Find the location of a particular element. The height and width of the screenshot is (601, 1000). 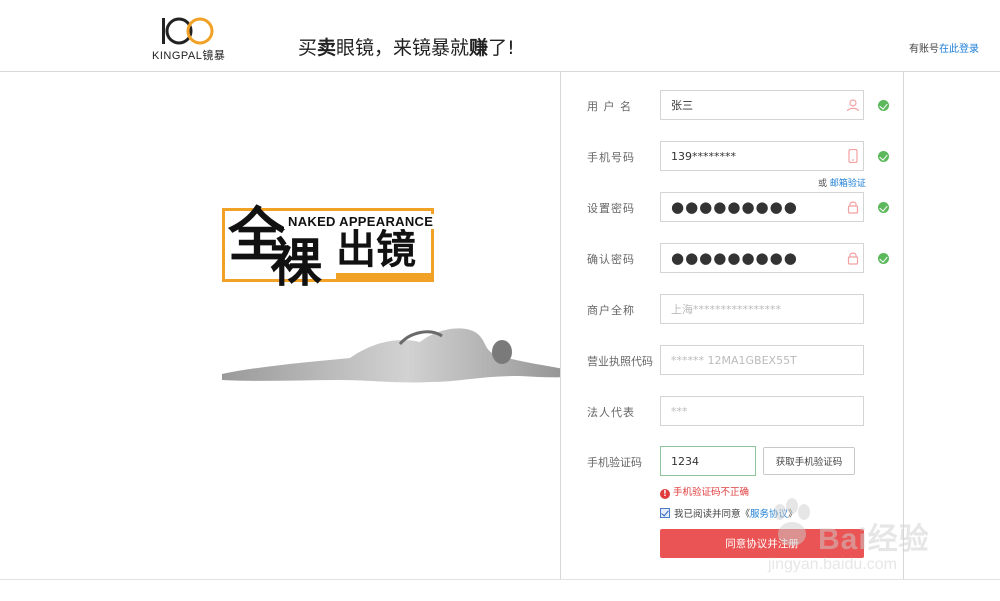

error-icon: ! is located at coordinates (665, 494).